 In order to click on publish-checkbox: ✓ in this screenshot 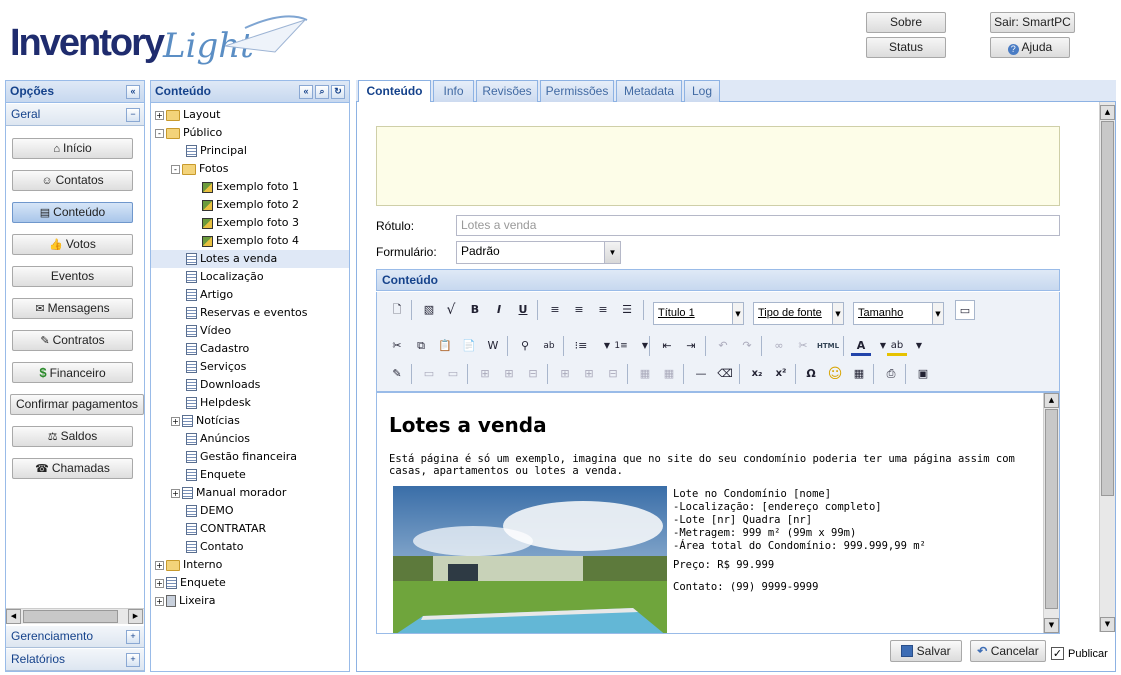, I will do `click(1057, 653)`.